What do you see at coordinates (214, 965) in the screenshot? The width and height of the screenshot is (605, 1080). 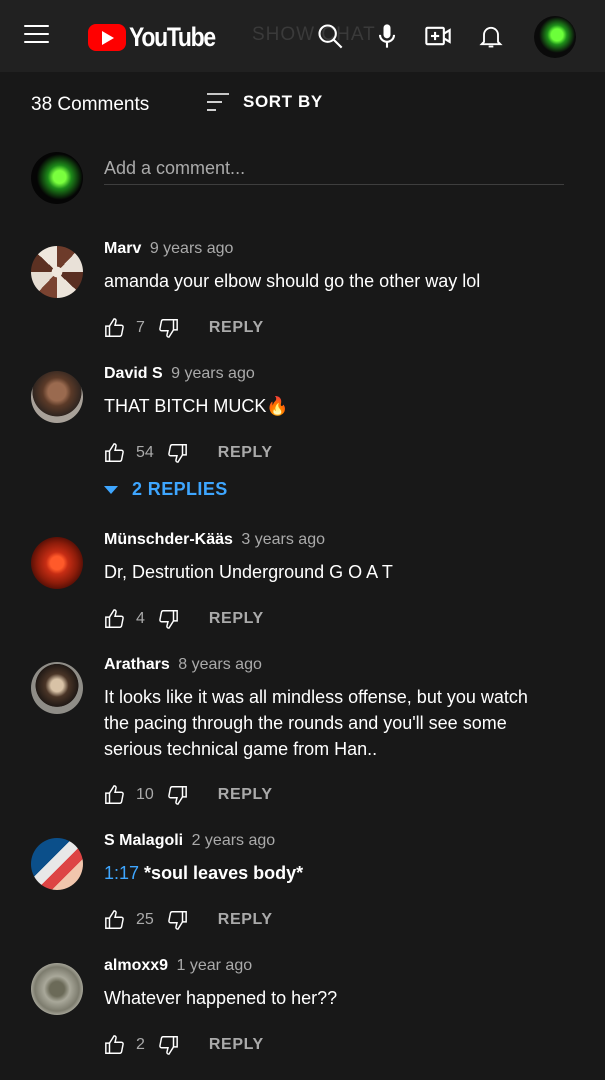 I see `comment-time: 1 year ago` at bounding box center [214, 965].